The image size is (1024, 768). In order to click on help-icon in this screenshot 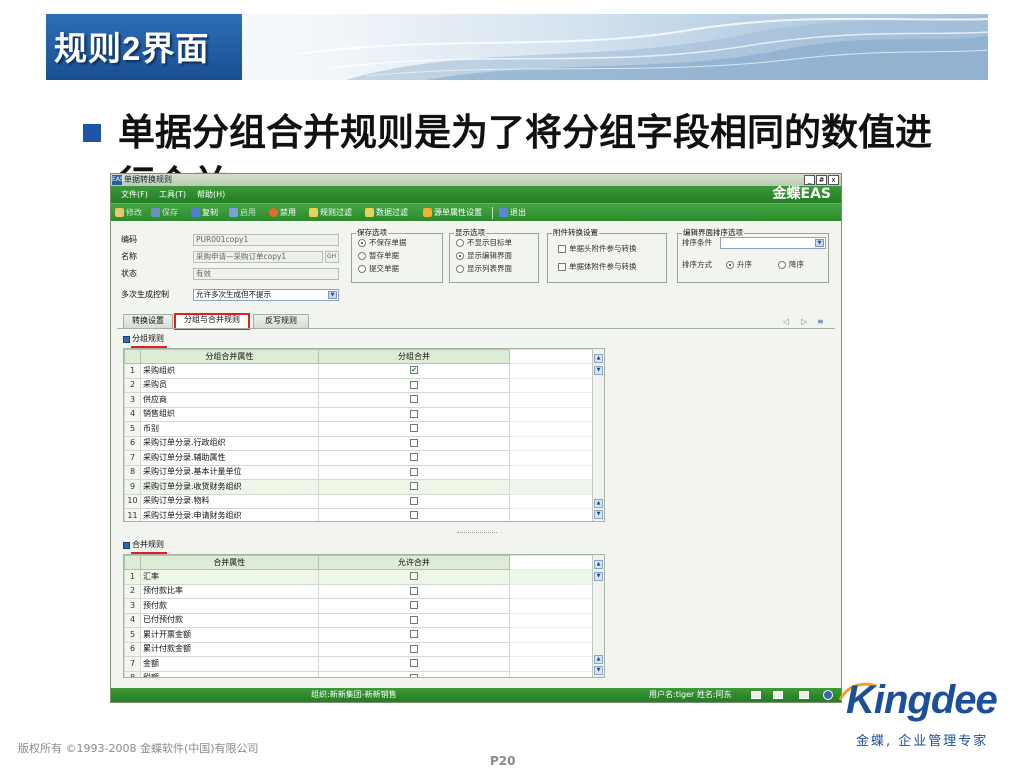, I will do `click(828, 695)`.